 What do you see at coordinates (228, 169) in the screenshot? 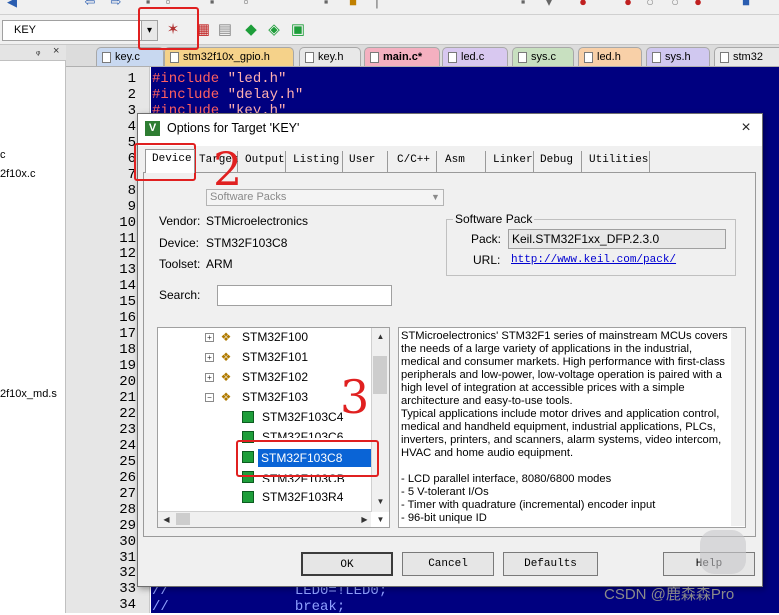
I see `annotation-step-2: 2` at bounding box center [228, 169].